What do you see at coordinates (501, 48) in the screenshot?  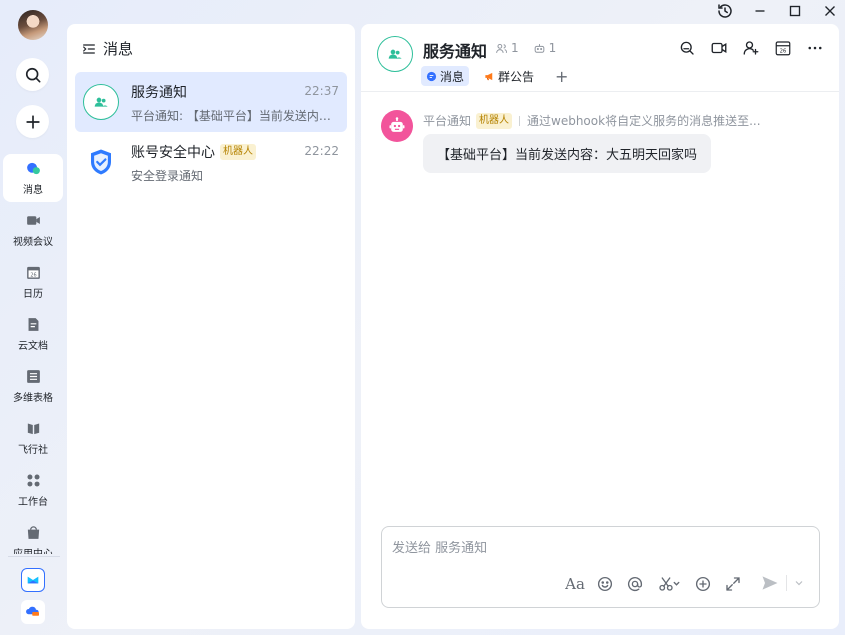 I see `members-icon` at bounding box center [501, 48].